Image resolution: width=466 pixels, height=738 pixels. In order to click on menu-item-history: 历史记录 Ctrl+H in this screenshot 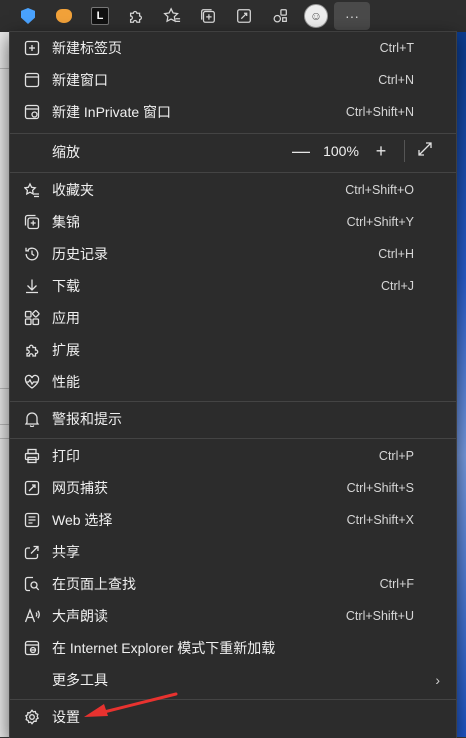, I will do `click(233, 254)`.